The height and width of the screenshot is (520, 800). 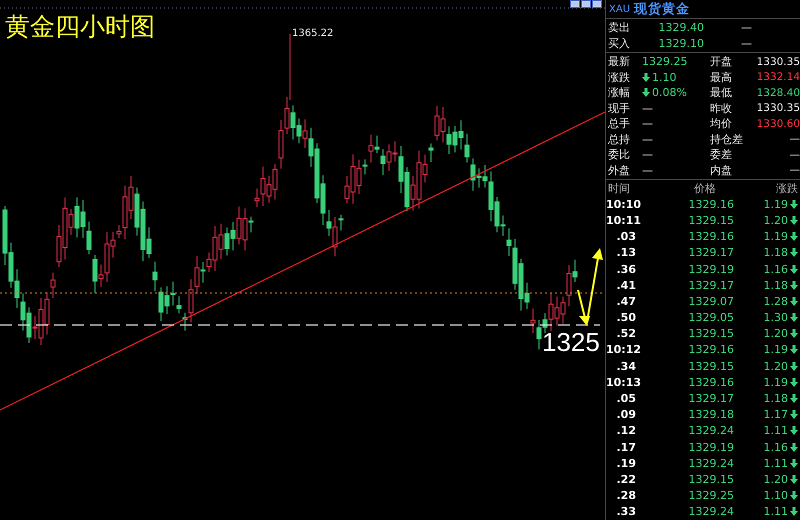 What do you see at coordinates (778, 77) in the screenshot?
I see `quote-value: 1332.14` at bounding box center [778, 77].